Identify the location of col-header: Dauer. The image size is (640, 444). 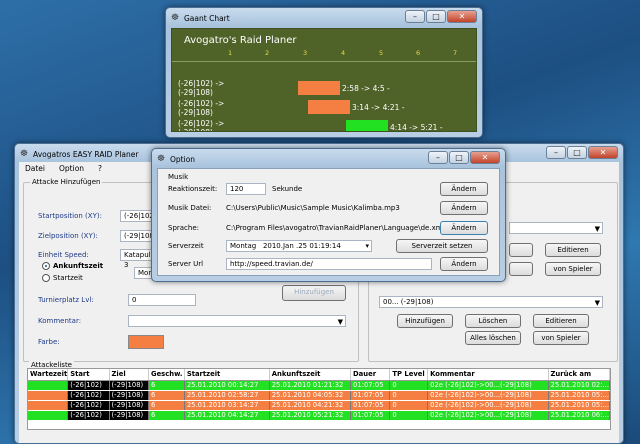
(370, 375).